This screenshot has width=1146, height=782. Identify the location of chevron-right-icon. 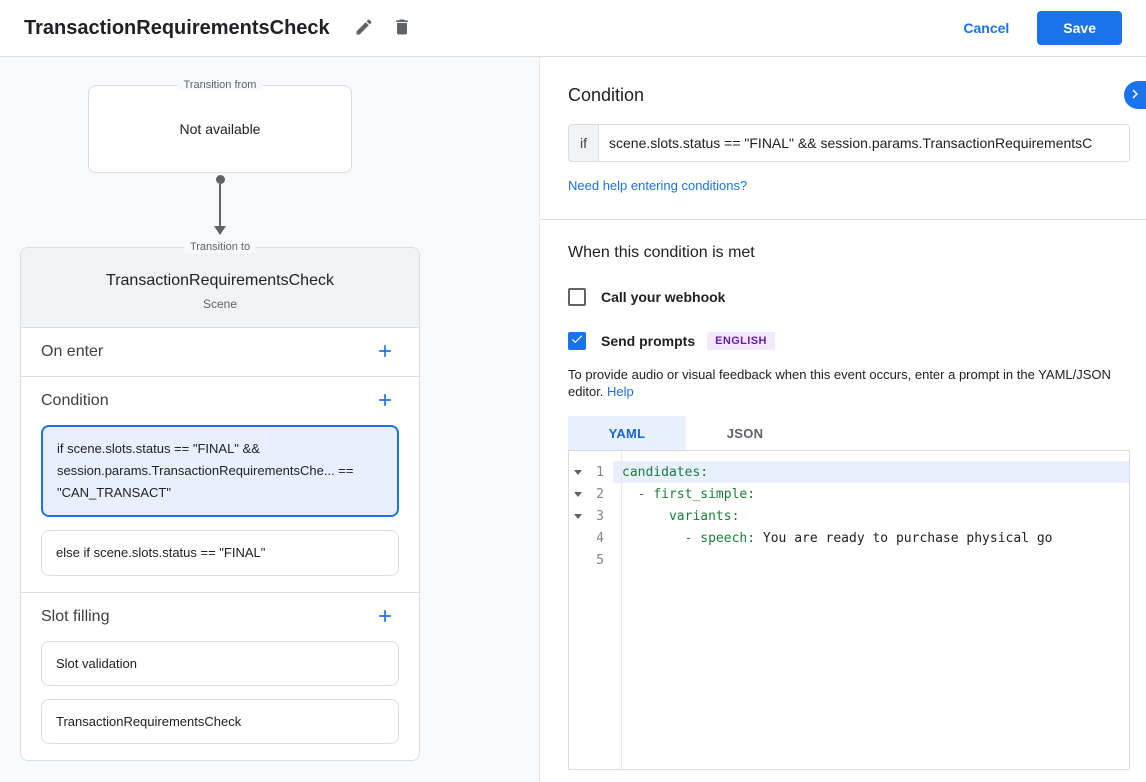
(1135, 95).